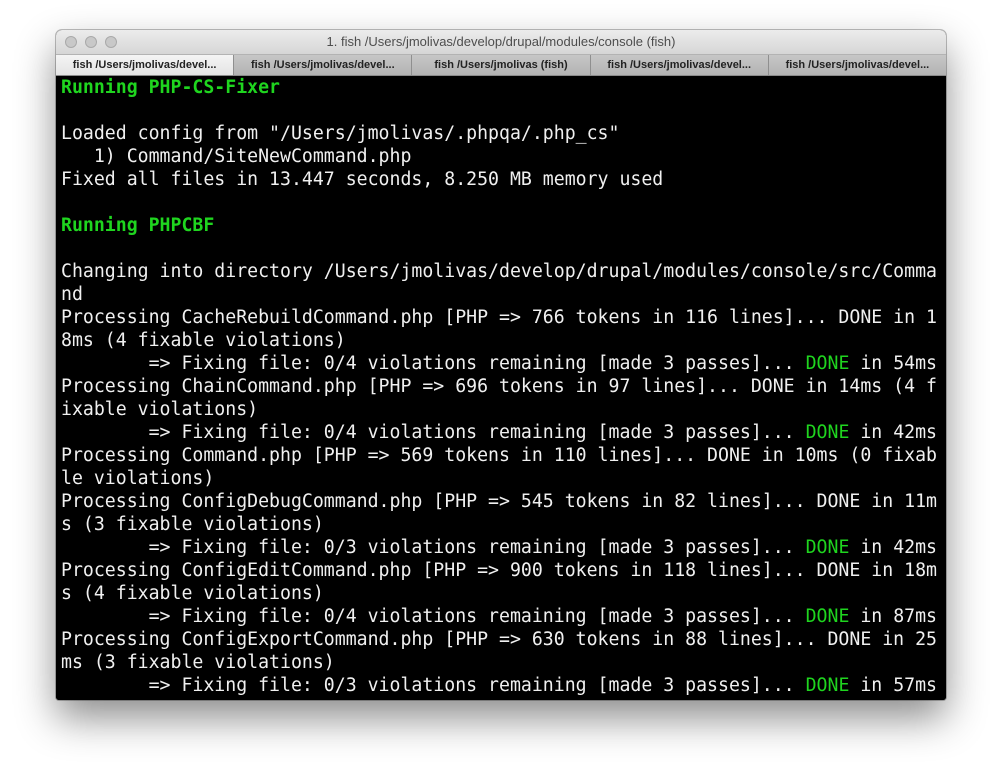  I want to click on output-line: ixable violations), so click(160, 409).